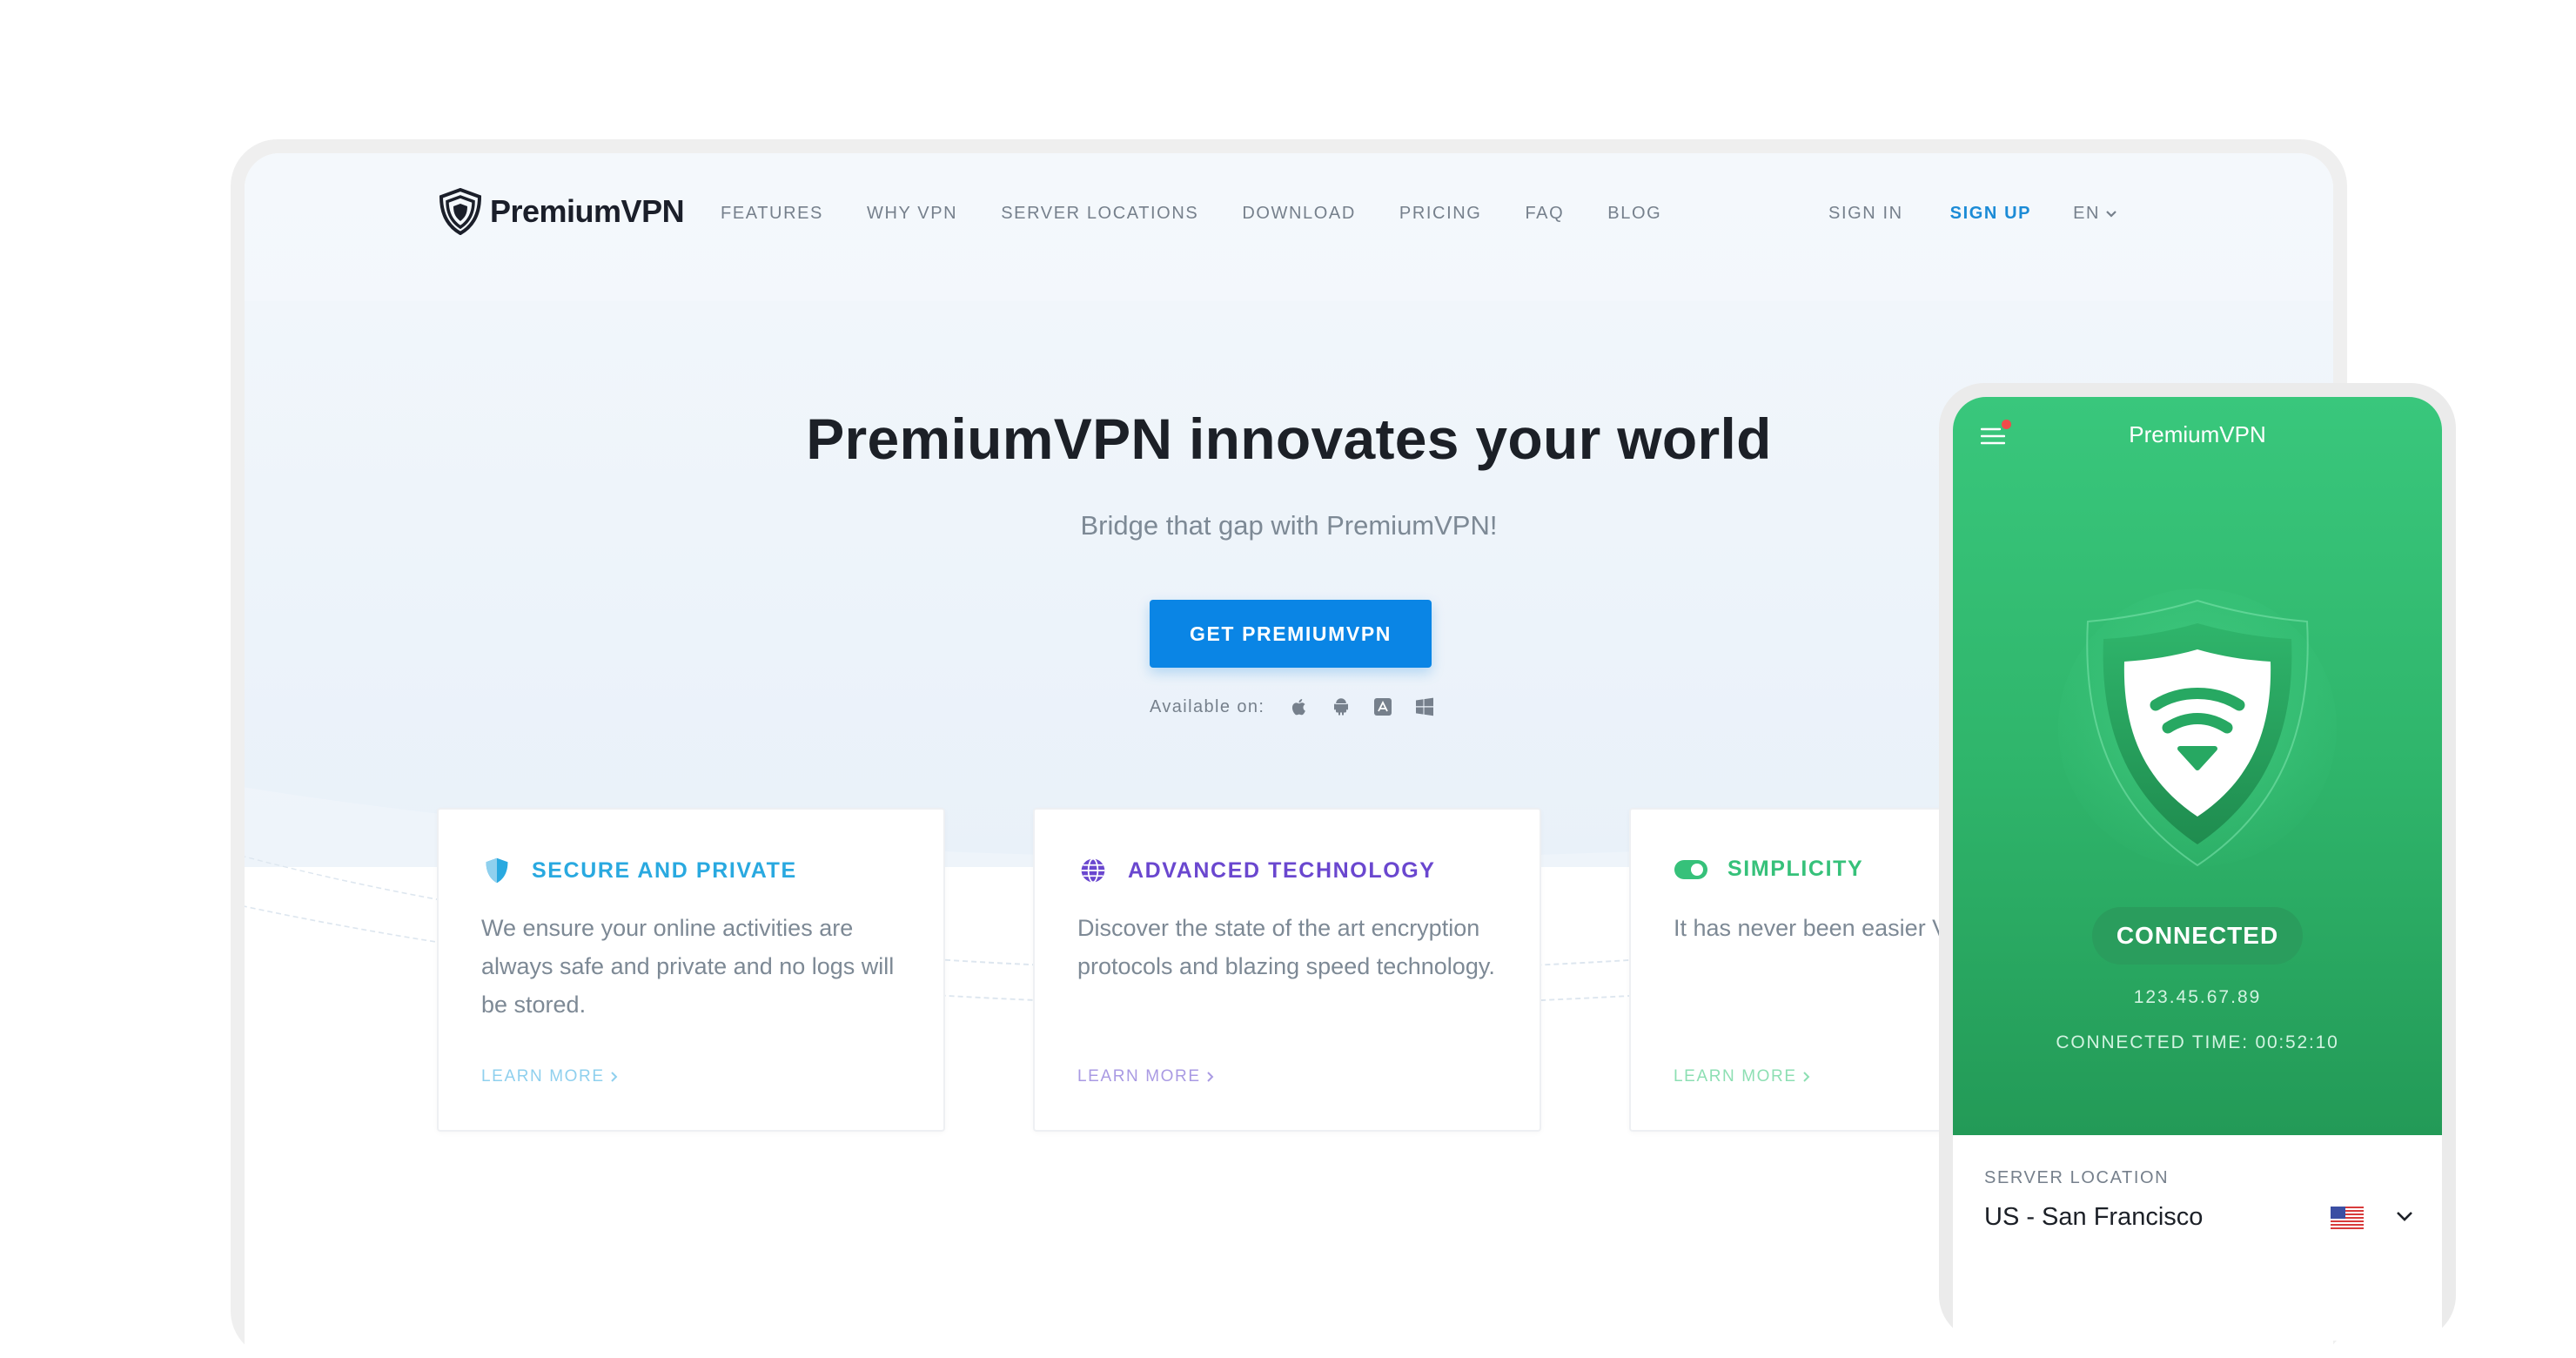  What do you see at coordinates (1299, 214) in the screenshot?
I see `nav-link-download: DOWNLOAD` at bounding box center [1299, 214].